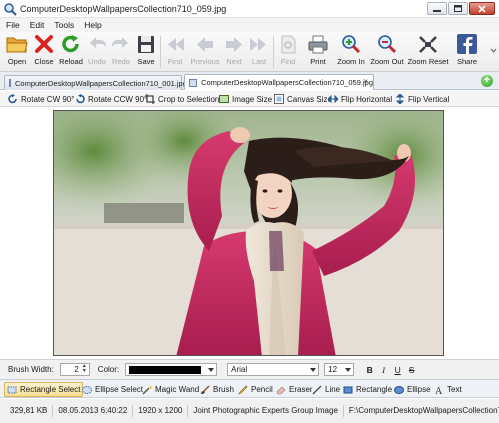 The image size is (499, 423). I want to click on svg-text: A, so click(439, 390).